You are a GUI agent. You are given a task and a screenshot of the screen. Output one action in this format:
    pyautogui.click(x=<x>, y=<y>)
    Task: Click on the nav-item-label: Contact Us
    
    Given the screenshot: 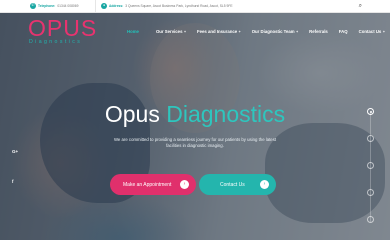 What is the action you would take?
    pyautogui.click(x=370, y=31)
    